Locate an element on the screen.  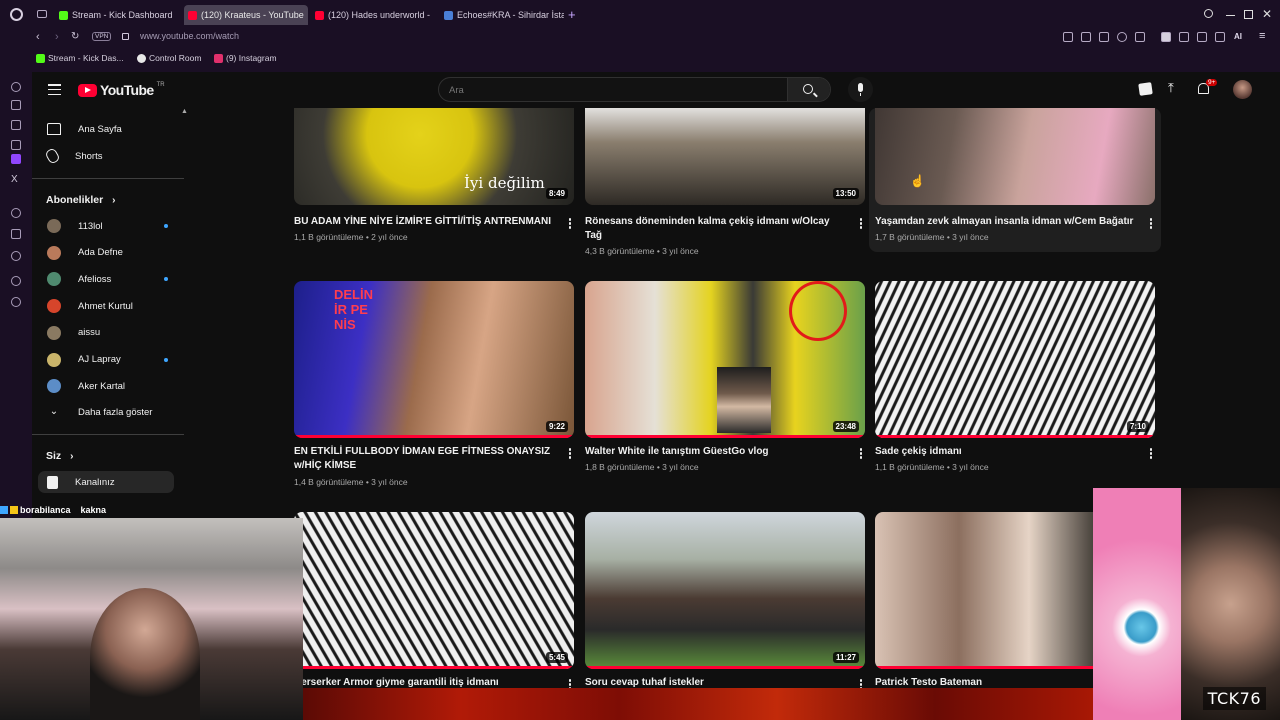
youtube-play-icon is located at coordinates (87, 90).